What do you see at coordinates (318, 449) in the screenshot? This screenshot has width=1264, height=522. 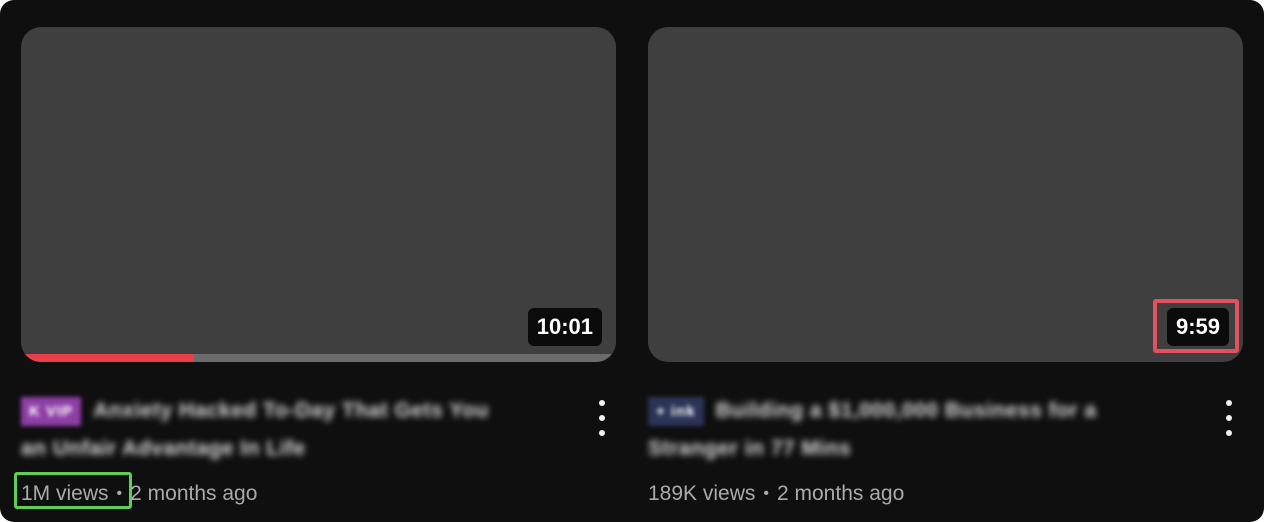 I see `video-title-line: an Unfair Advantage In Life` at bounding box center [318, 449].